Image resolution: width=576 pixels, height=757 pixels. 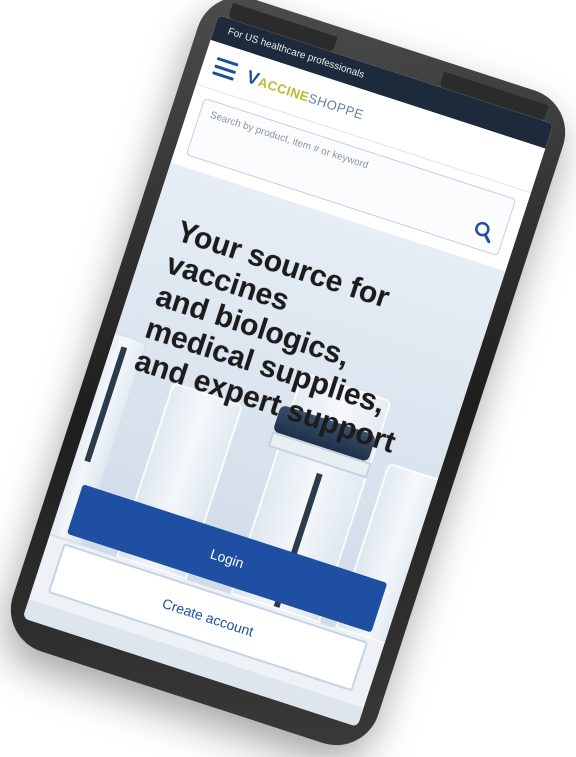 What do you see at coordinates (336, 105) in the screenshot?
I see `logo-rest-text: SHOPPE` at bounding box center [336, 105].